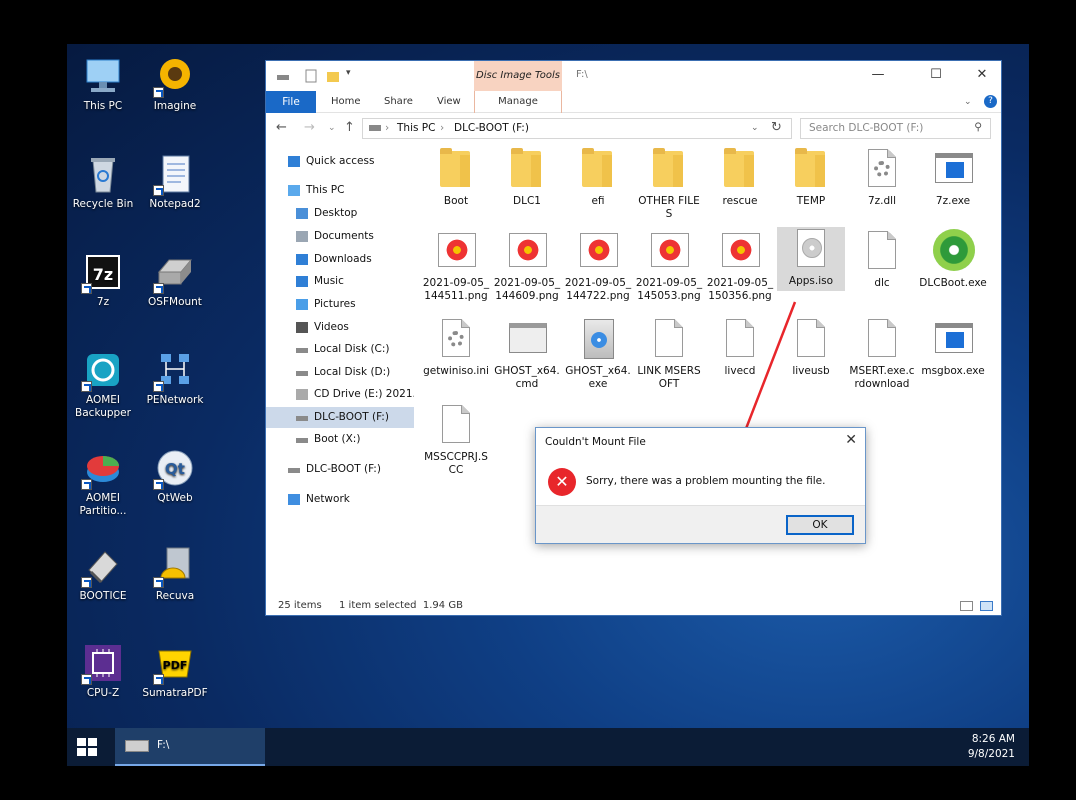 The width and height of the screenshot is (1076, 800). Describe the element at coordinates (87, 747) in the screenshot. I see `windows-start-icon` at that location.